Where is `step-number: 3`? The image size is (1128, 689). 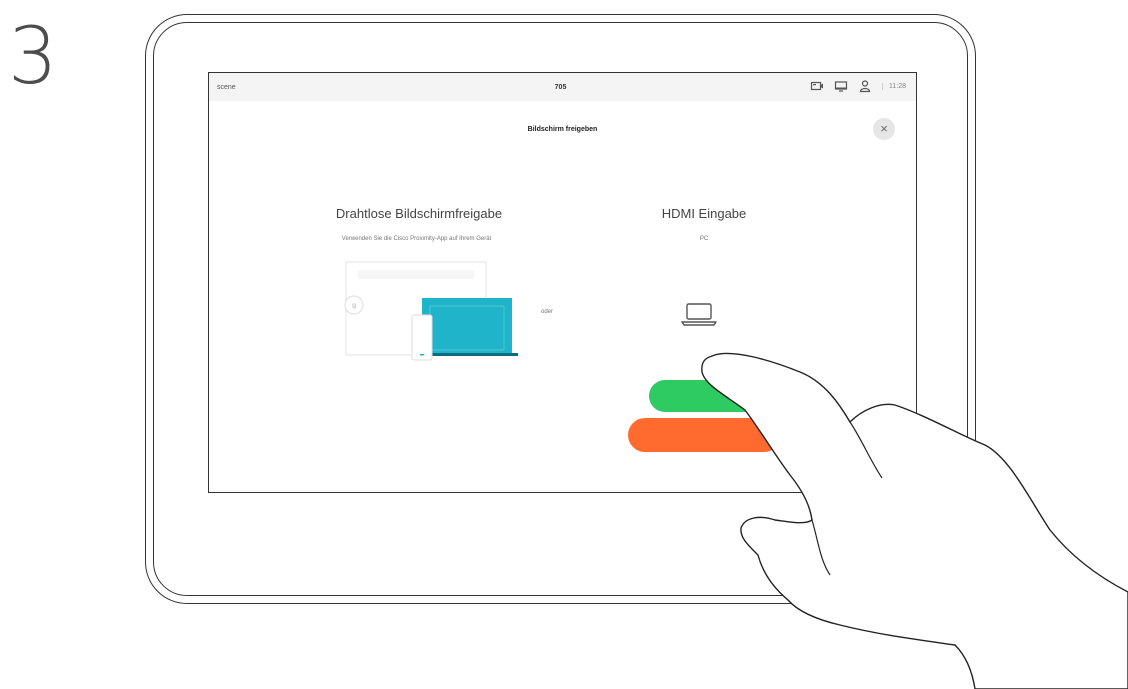
step-number: 3 is located at coordinates (33, 57).